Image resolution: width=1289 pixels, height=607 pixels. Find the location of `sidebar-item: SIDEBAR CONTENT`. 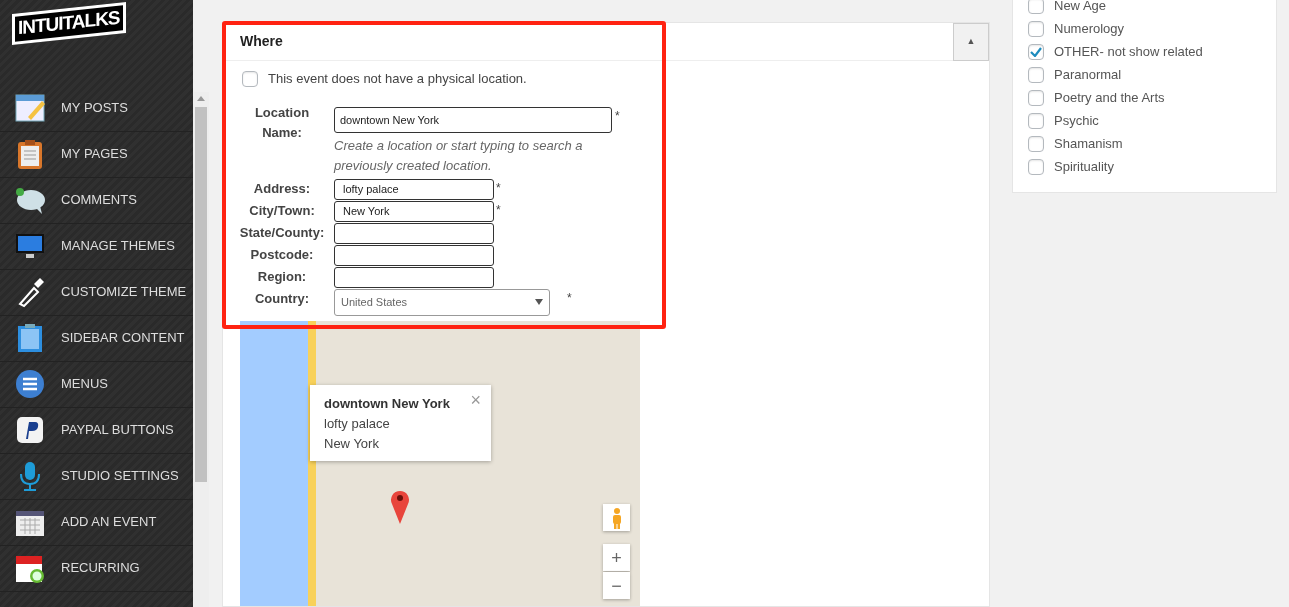

sidebar-item: SIDEBAR CONTENT is located at coordinates (96, 338).